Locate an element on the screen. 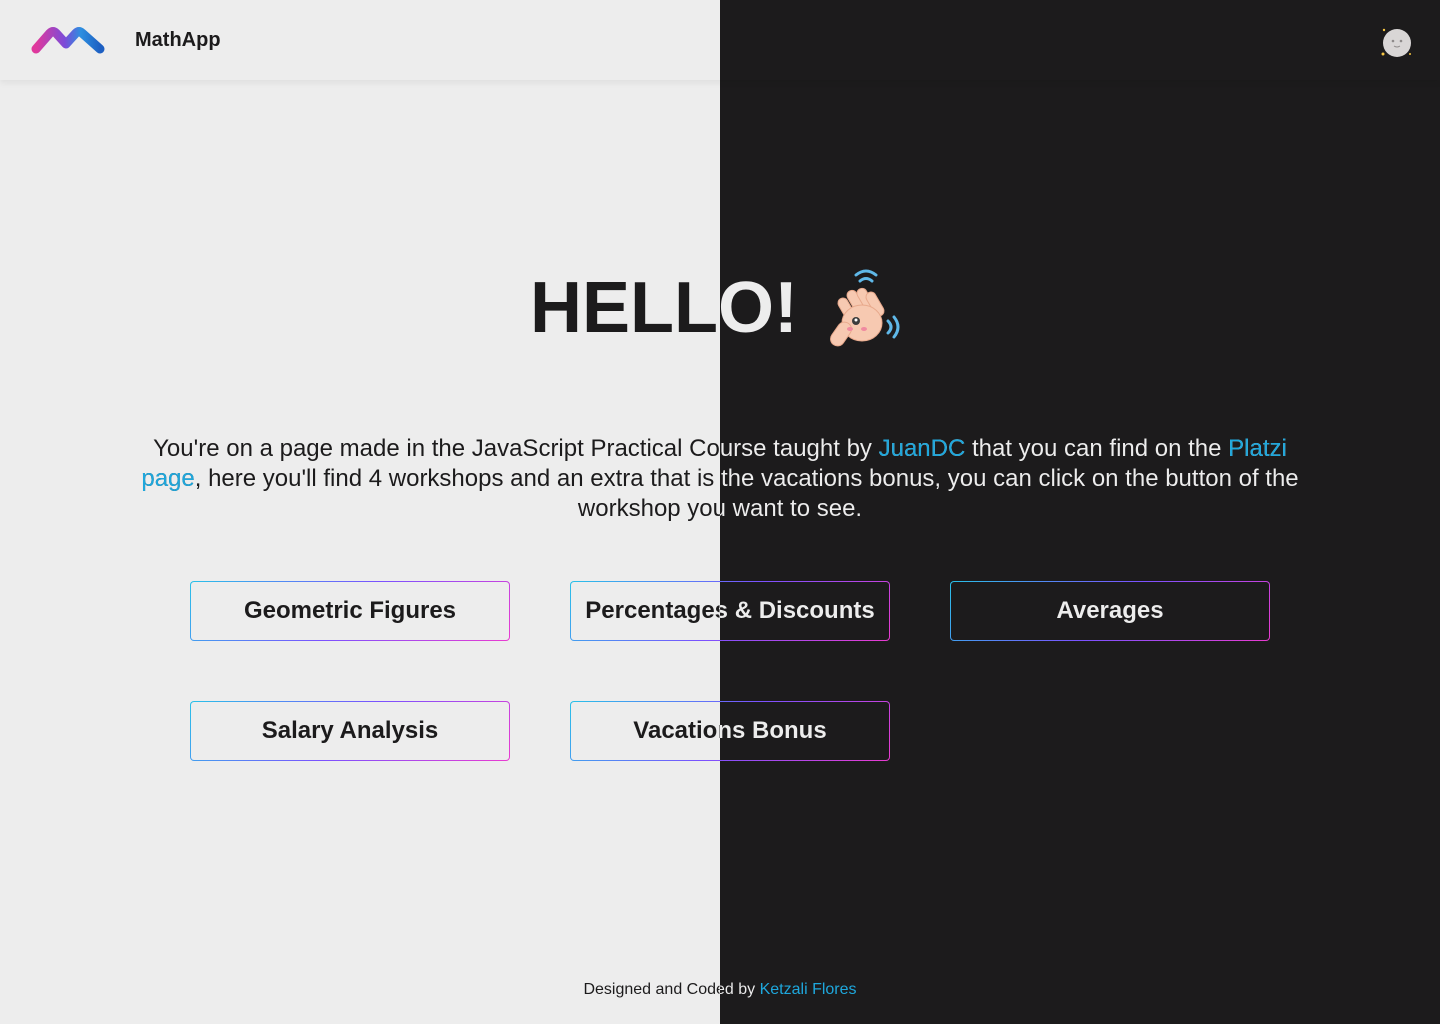 The width and height of the screenshot is (1440, 1024). hero-greeting: HELLO! is located at coordinates (720, 308).